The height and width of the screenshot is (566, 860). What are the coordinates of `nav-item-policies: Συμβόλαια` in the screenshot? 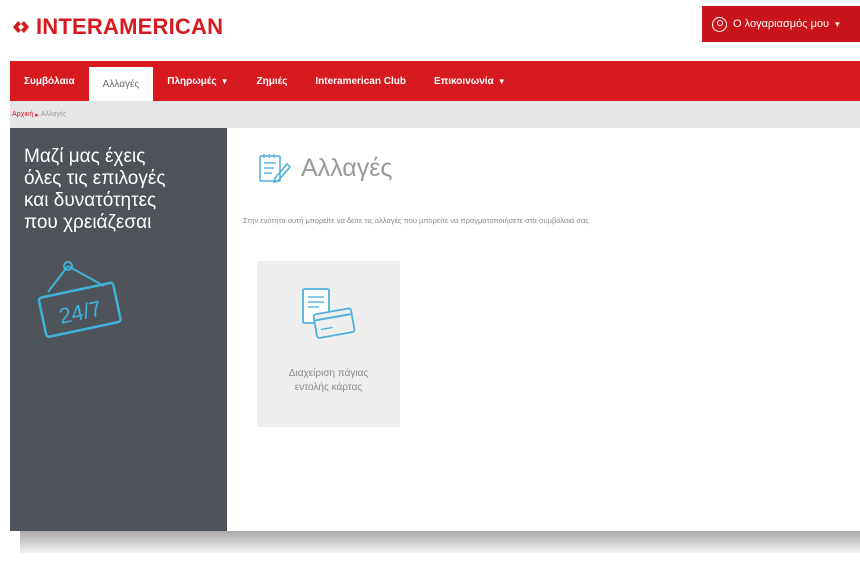 It's located at (49, 81).